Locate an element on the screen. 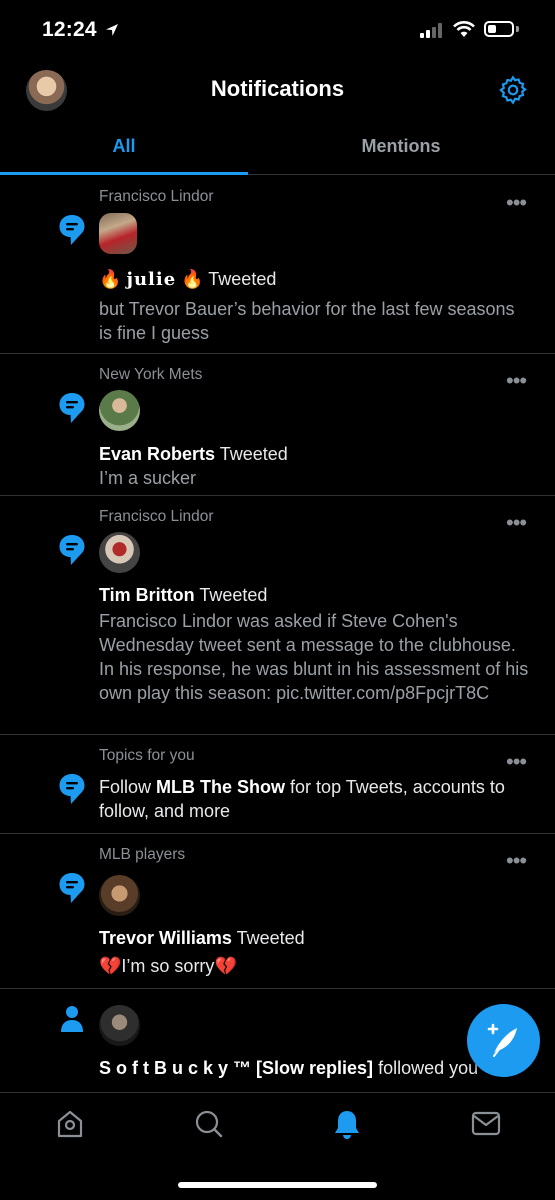 This screenshot has height=1200, width=555. location-arrow-icon is located at coordinates (112, 30).